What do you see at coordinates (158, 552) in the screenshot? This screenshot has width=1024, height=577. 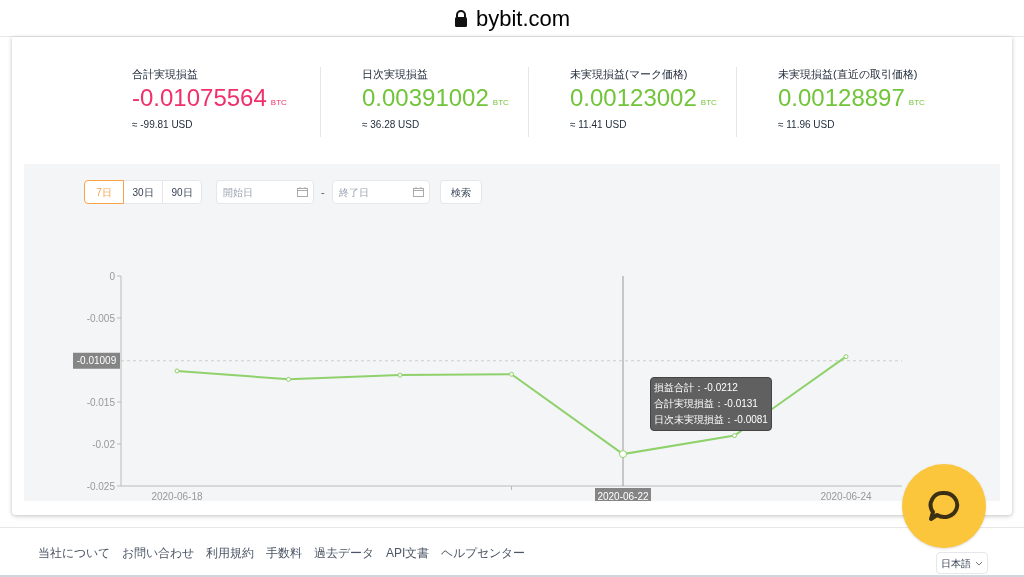 I see `footer-link: お問い合わせ` at bounding box center [158, 552].